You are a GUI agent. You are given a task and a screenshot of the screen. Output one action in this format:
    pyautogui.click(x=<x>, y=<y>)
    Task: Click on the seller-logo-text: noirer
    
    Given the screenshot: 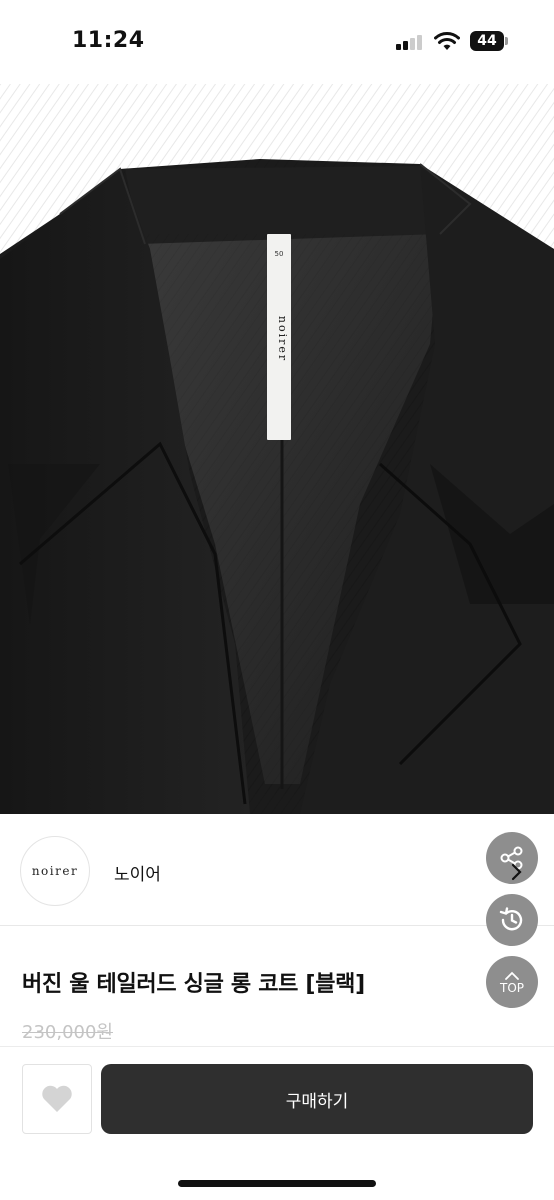 What is the action you would take?
    pyautogui.click(x=55, y=871)
    